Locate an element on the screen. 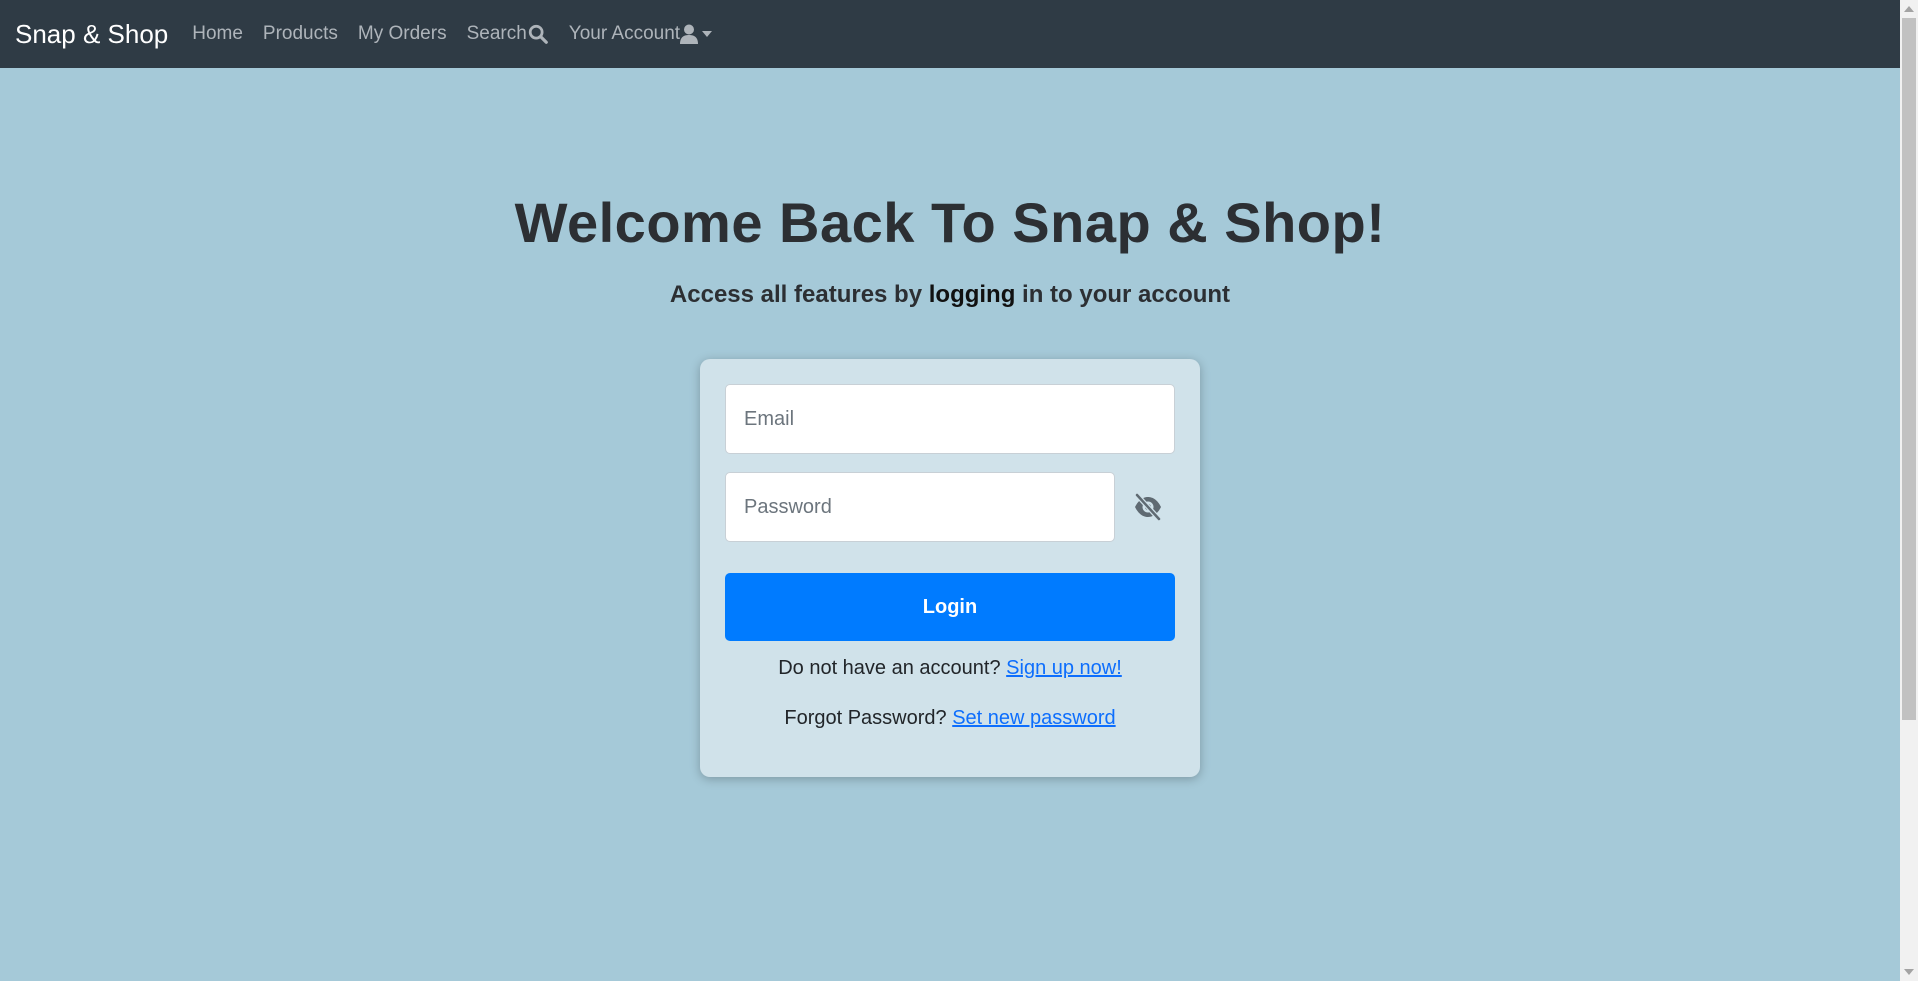  scroll-down-arrow-icon is located at coordinates (1909, 972).